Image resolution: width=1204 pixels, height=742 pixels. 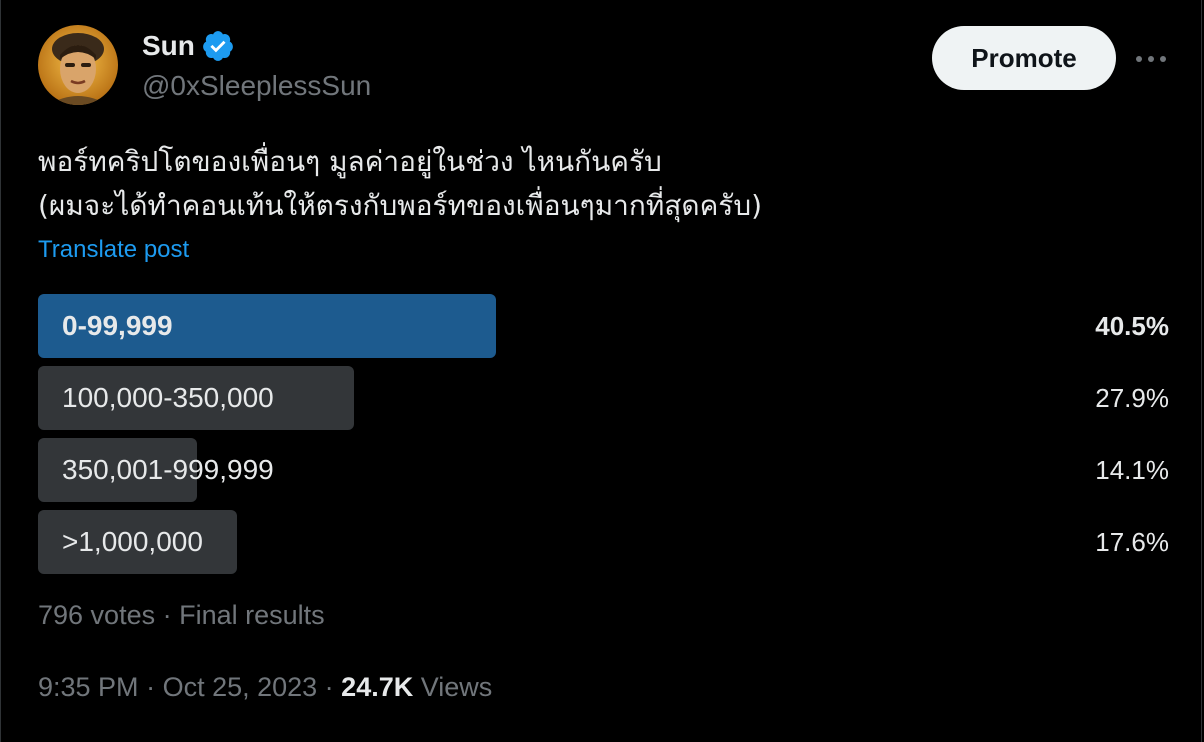 I want to click on poll-option-percent: 17.6%, so click(x=1132, y=541).